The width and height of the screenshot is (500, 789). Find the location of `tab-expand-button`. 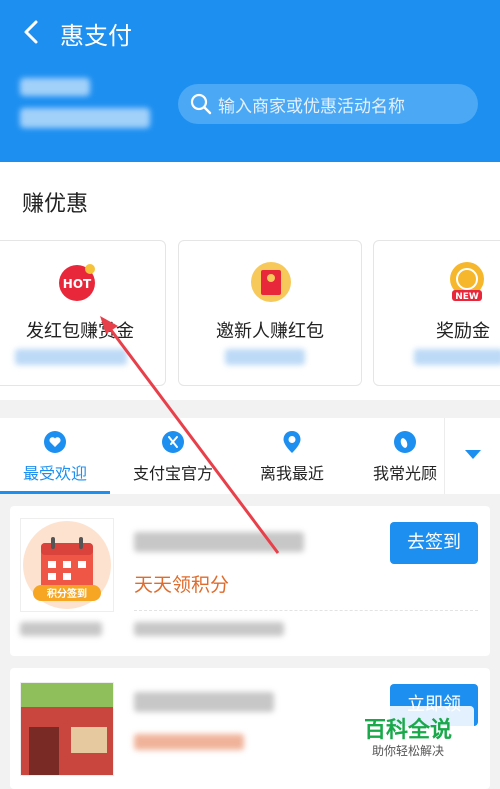

tab-expand-button is located at coordinates (472, 456).